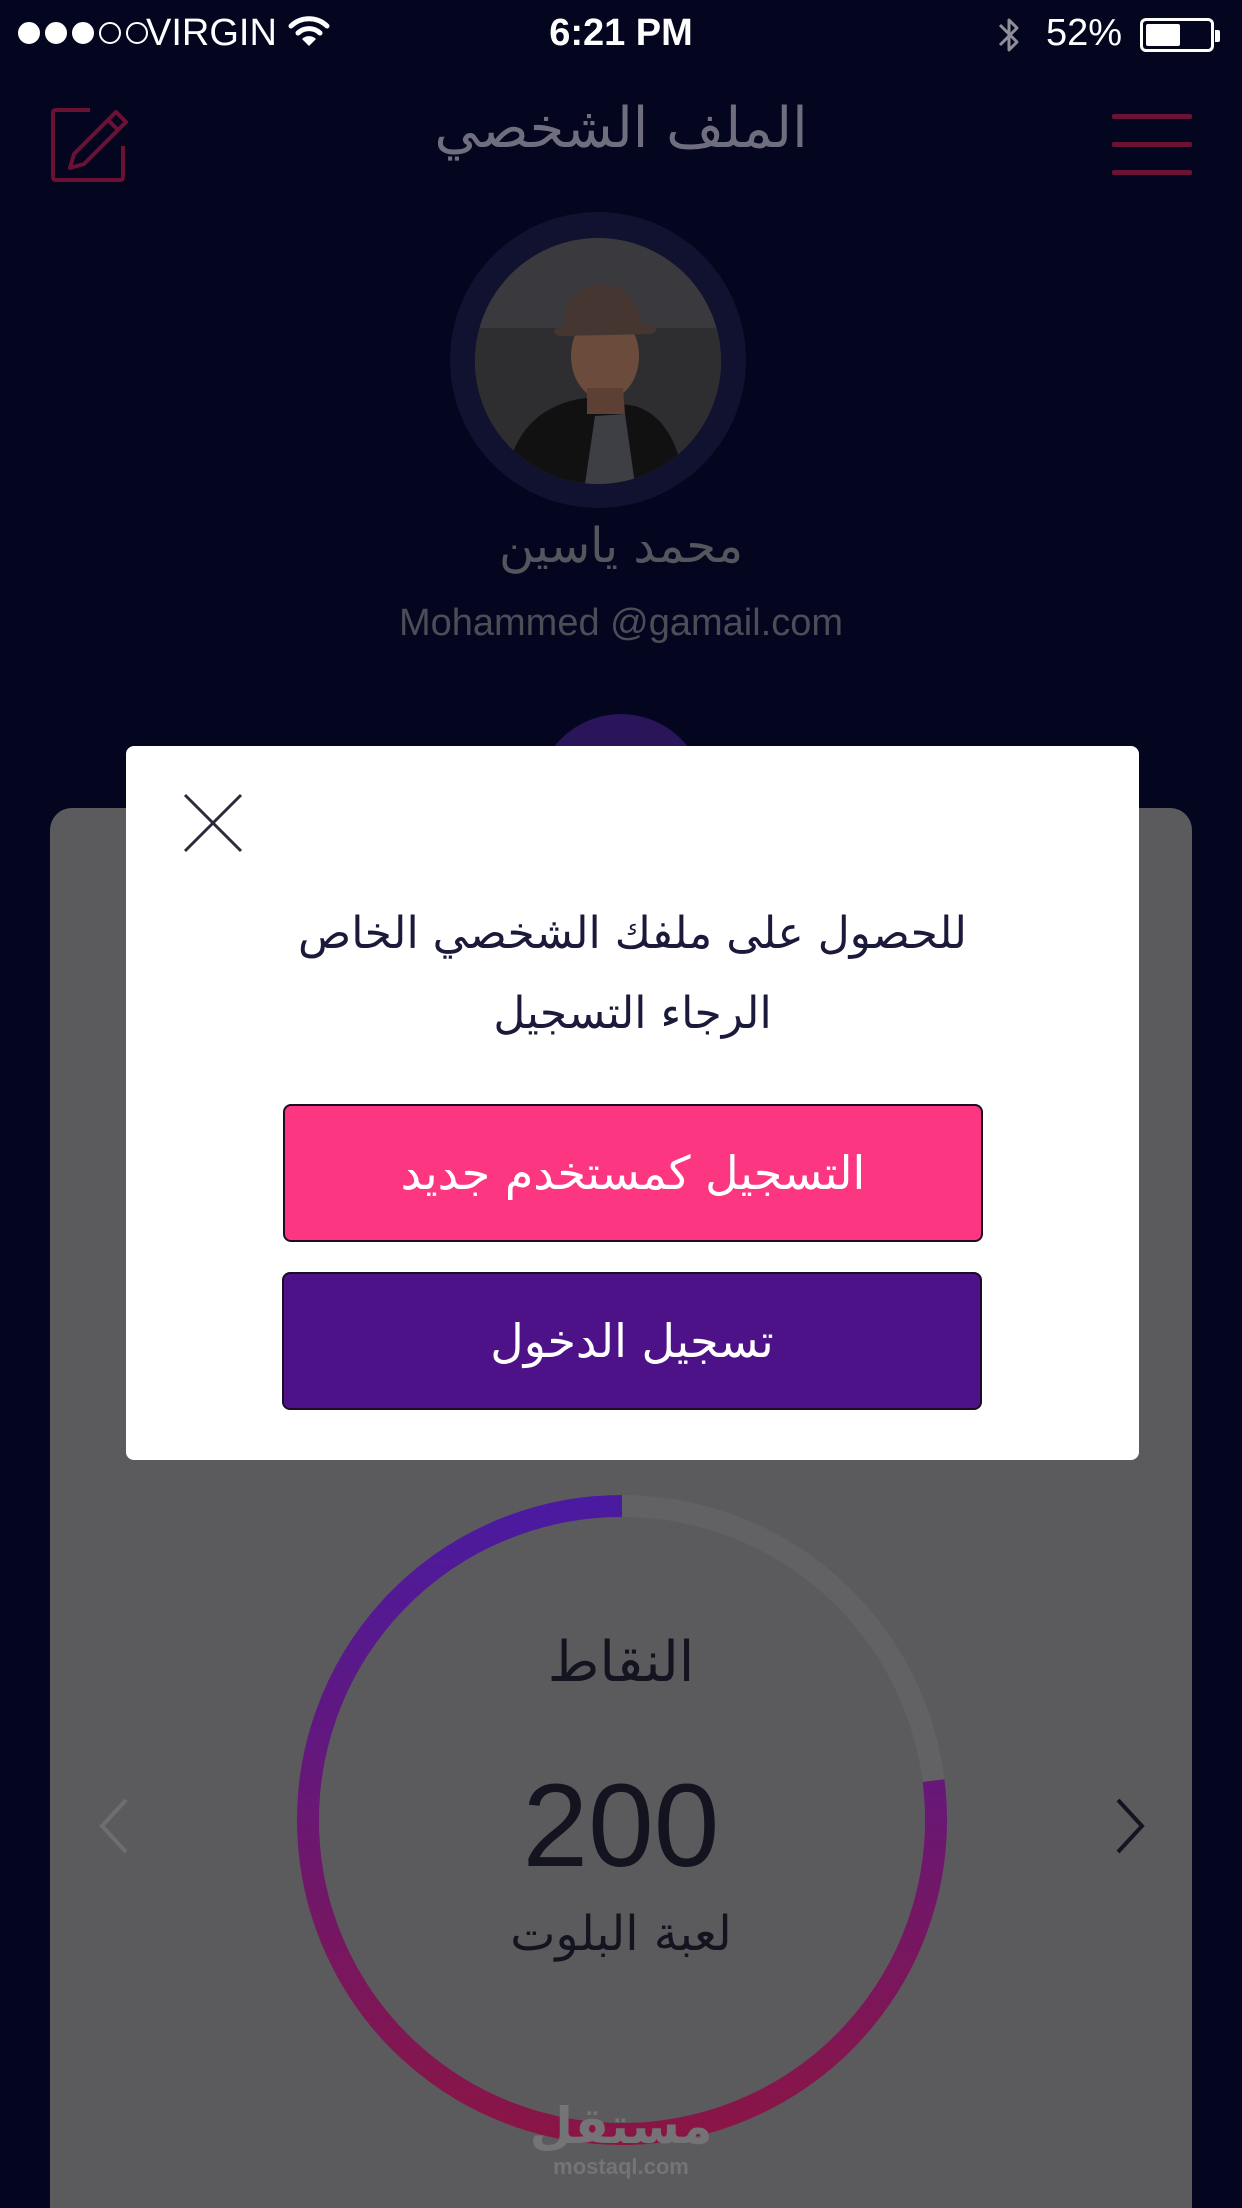 The width and height of the screenshot is (1242, 2208). I want to click on modal-message-line2: الرجاء التسجيل, so click(632, 1013).